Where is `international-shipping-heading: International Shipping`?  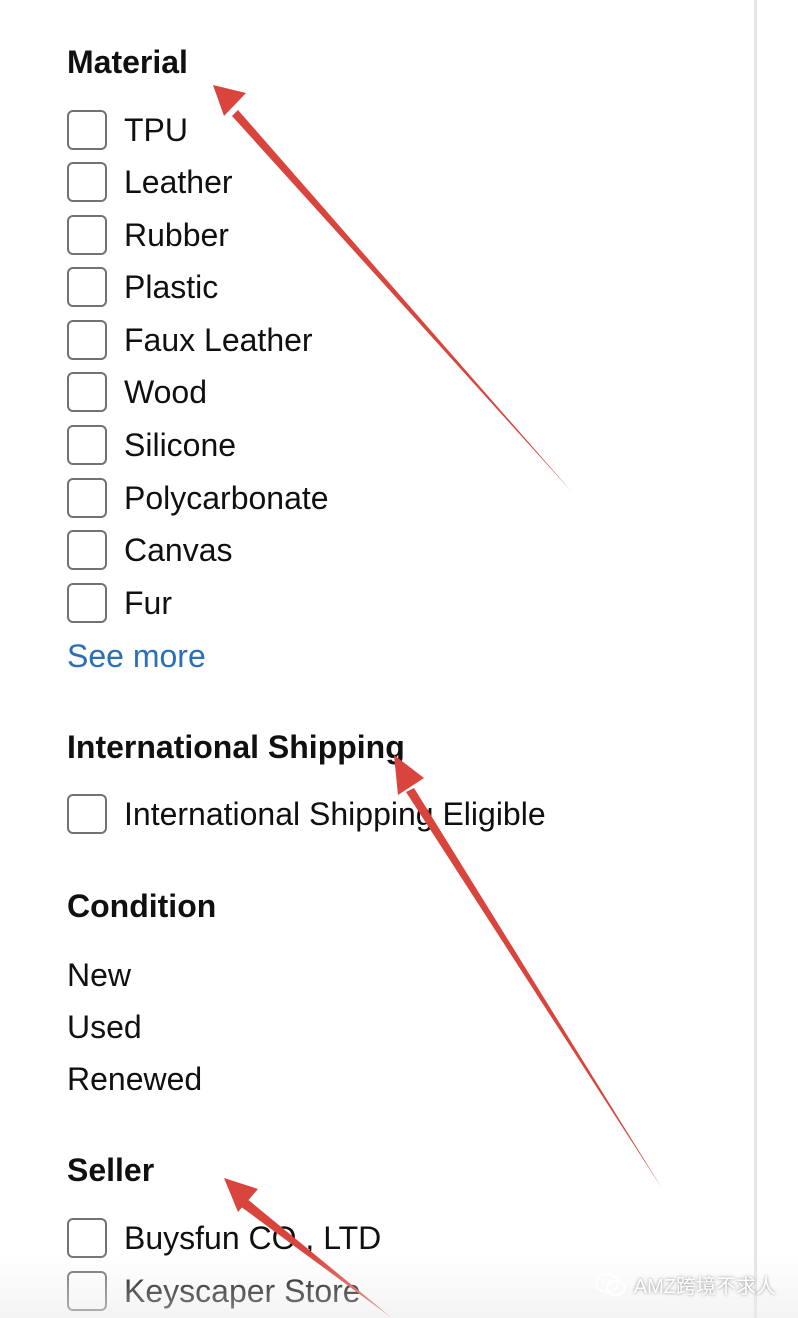
international-shipping-heading: International Shipping is located at coordinates (236, 747).